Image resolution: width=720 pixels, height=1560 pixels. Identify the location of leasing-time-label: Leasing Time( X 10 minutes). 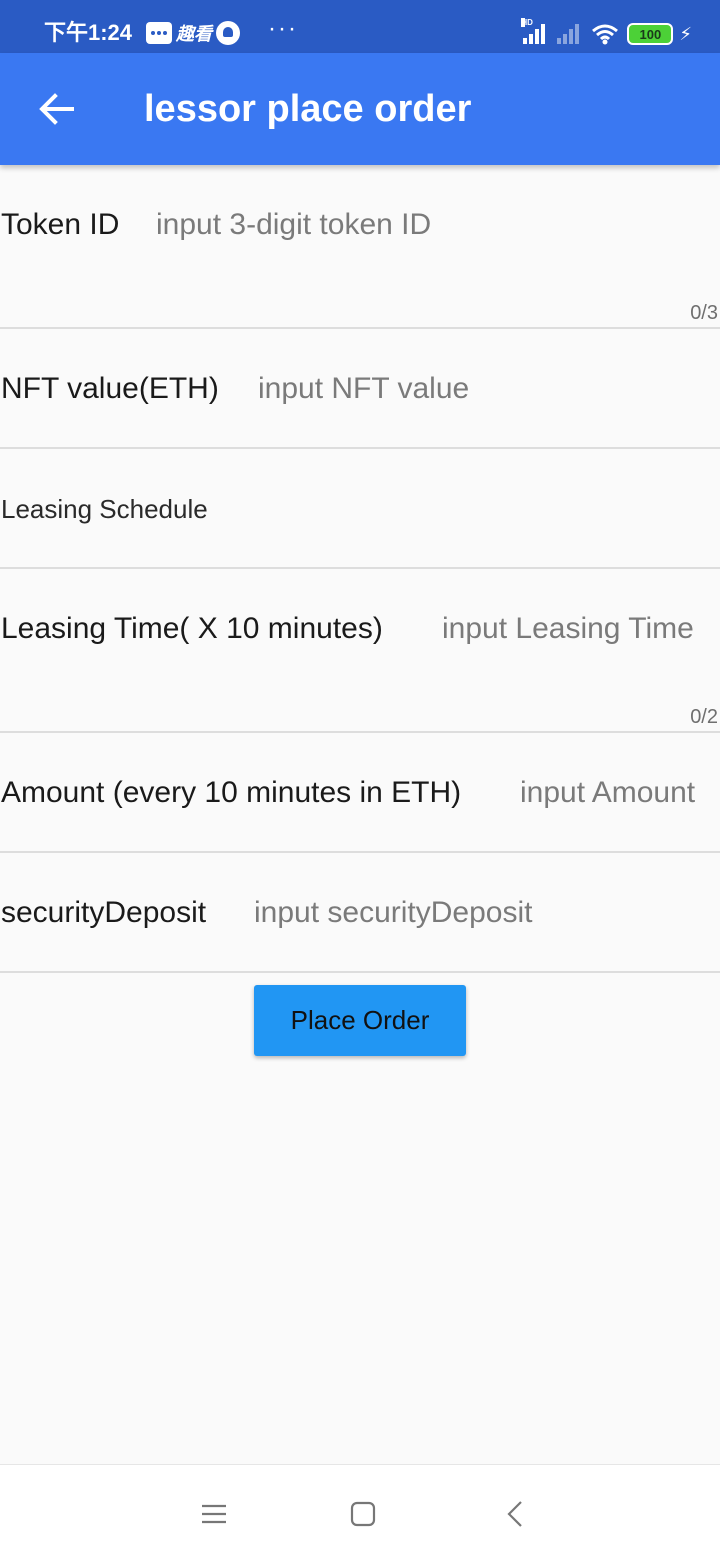
(192, 628).